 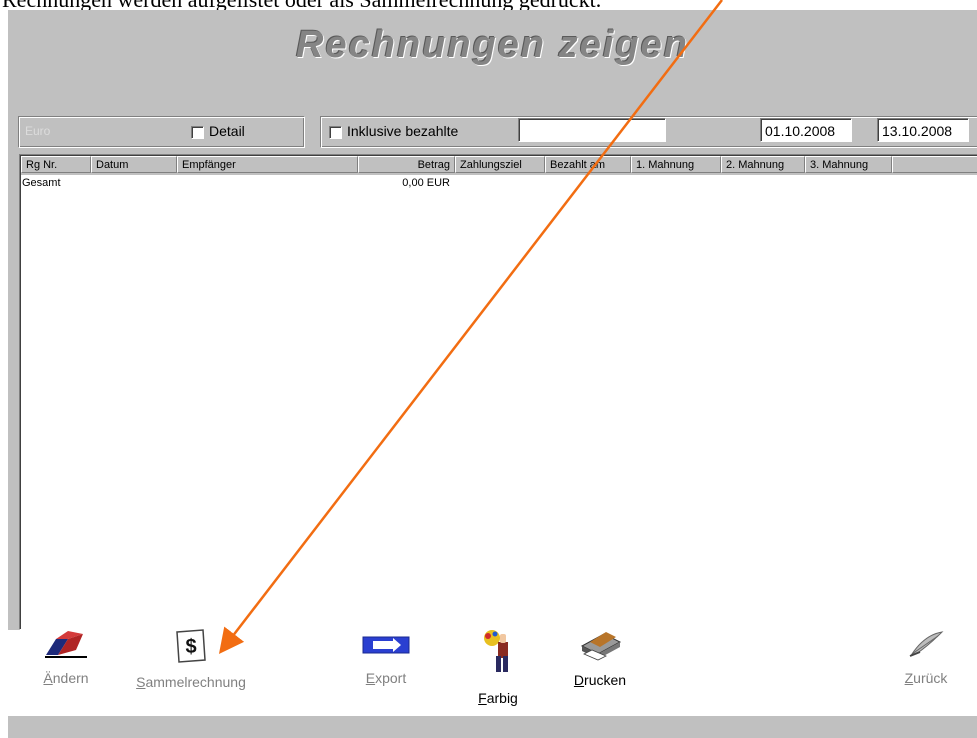 What do you see at coordinates (386, 657) in the screenshot?
I see `export-button: Export` at bounding box center [386, 657].